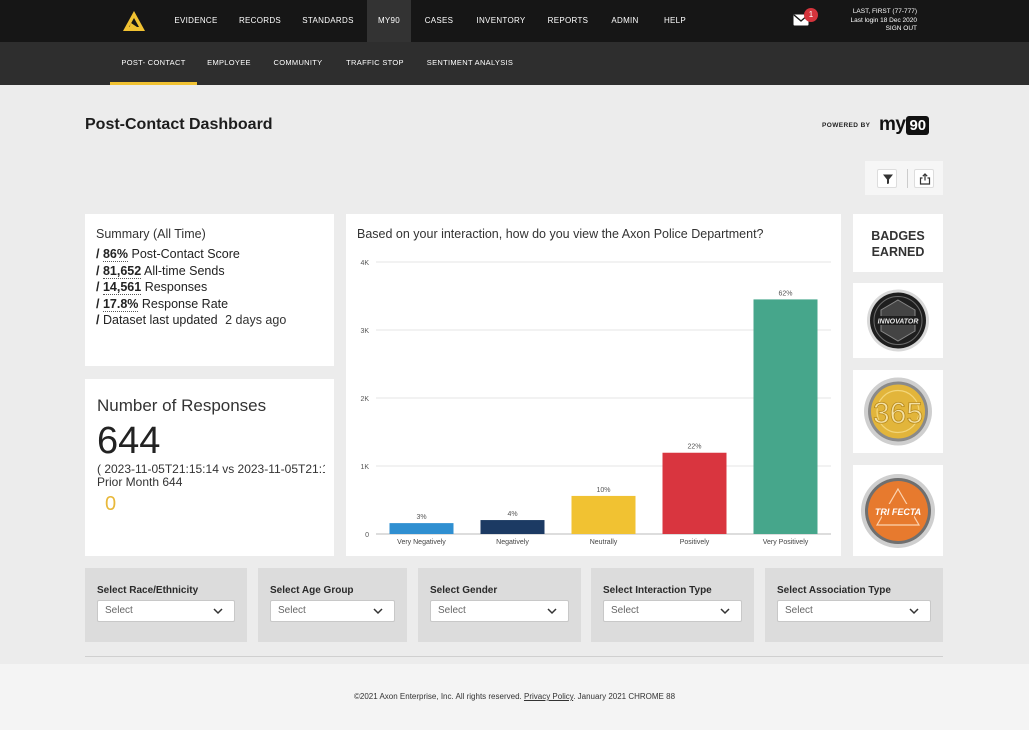 This screenshot has height=730, width=1029. I want to click on filter-race-ethnicity: Select Race/Ethnicity Select, so click(166, 605).